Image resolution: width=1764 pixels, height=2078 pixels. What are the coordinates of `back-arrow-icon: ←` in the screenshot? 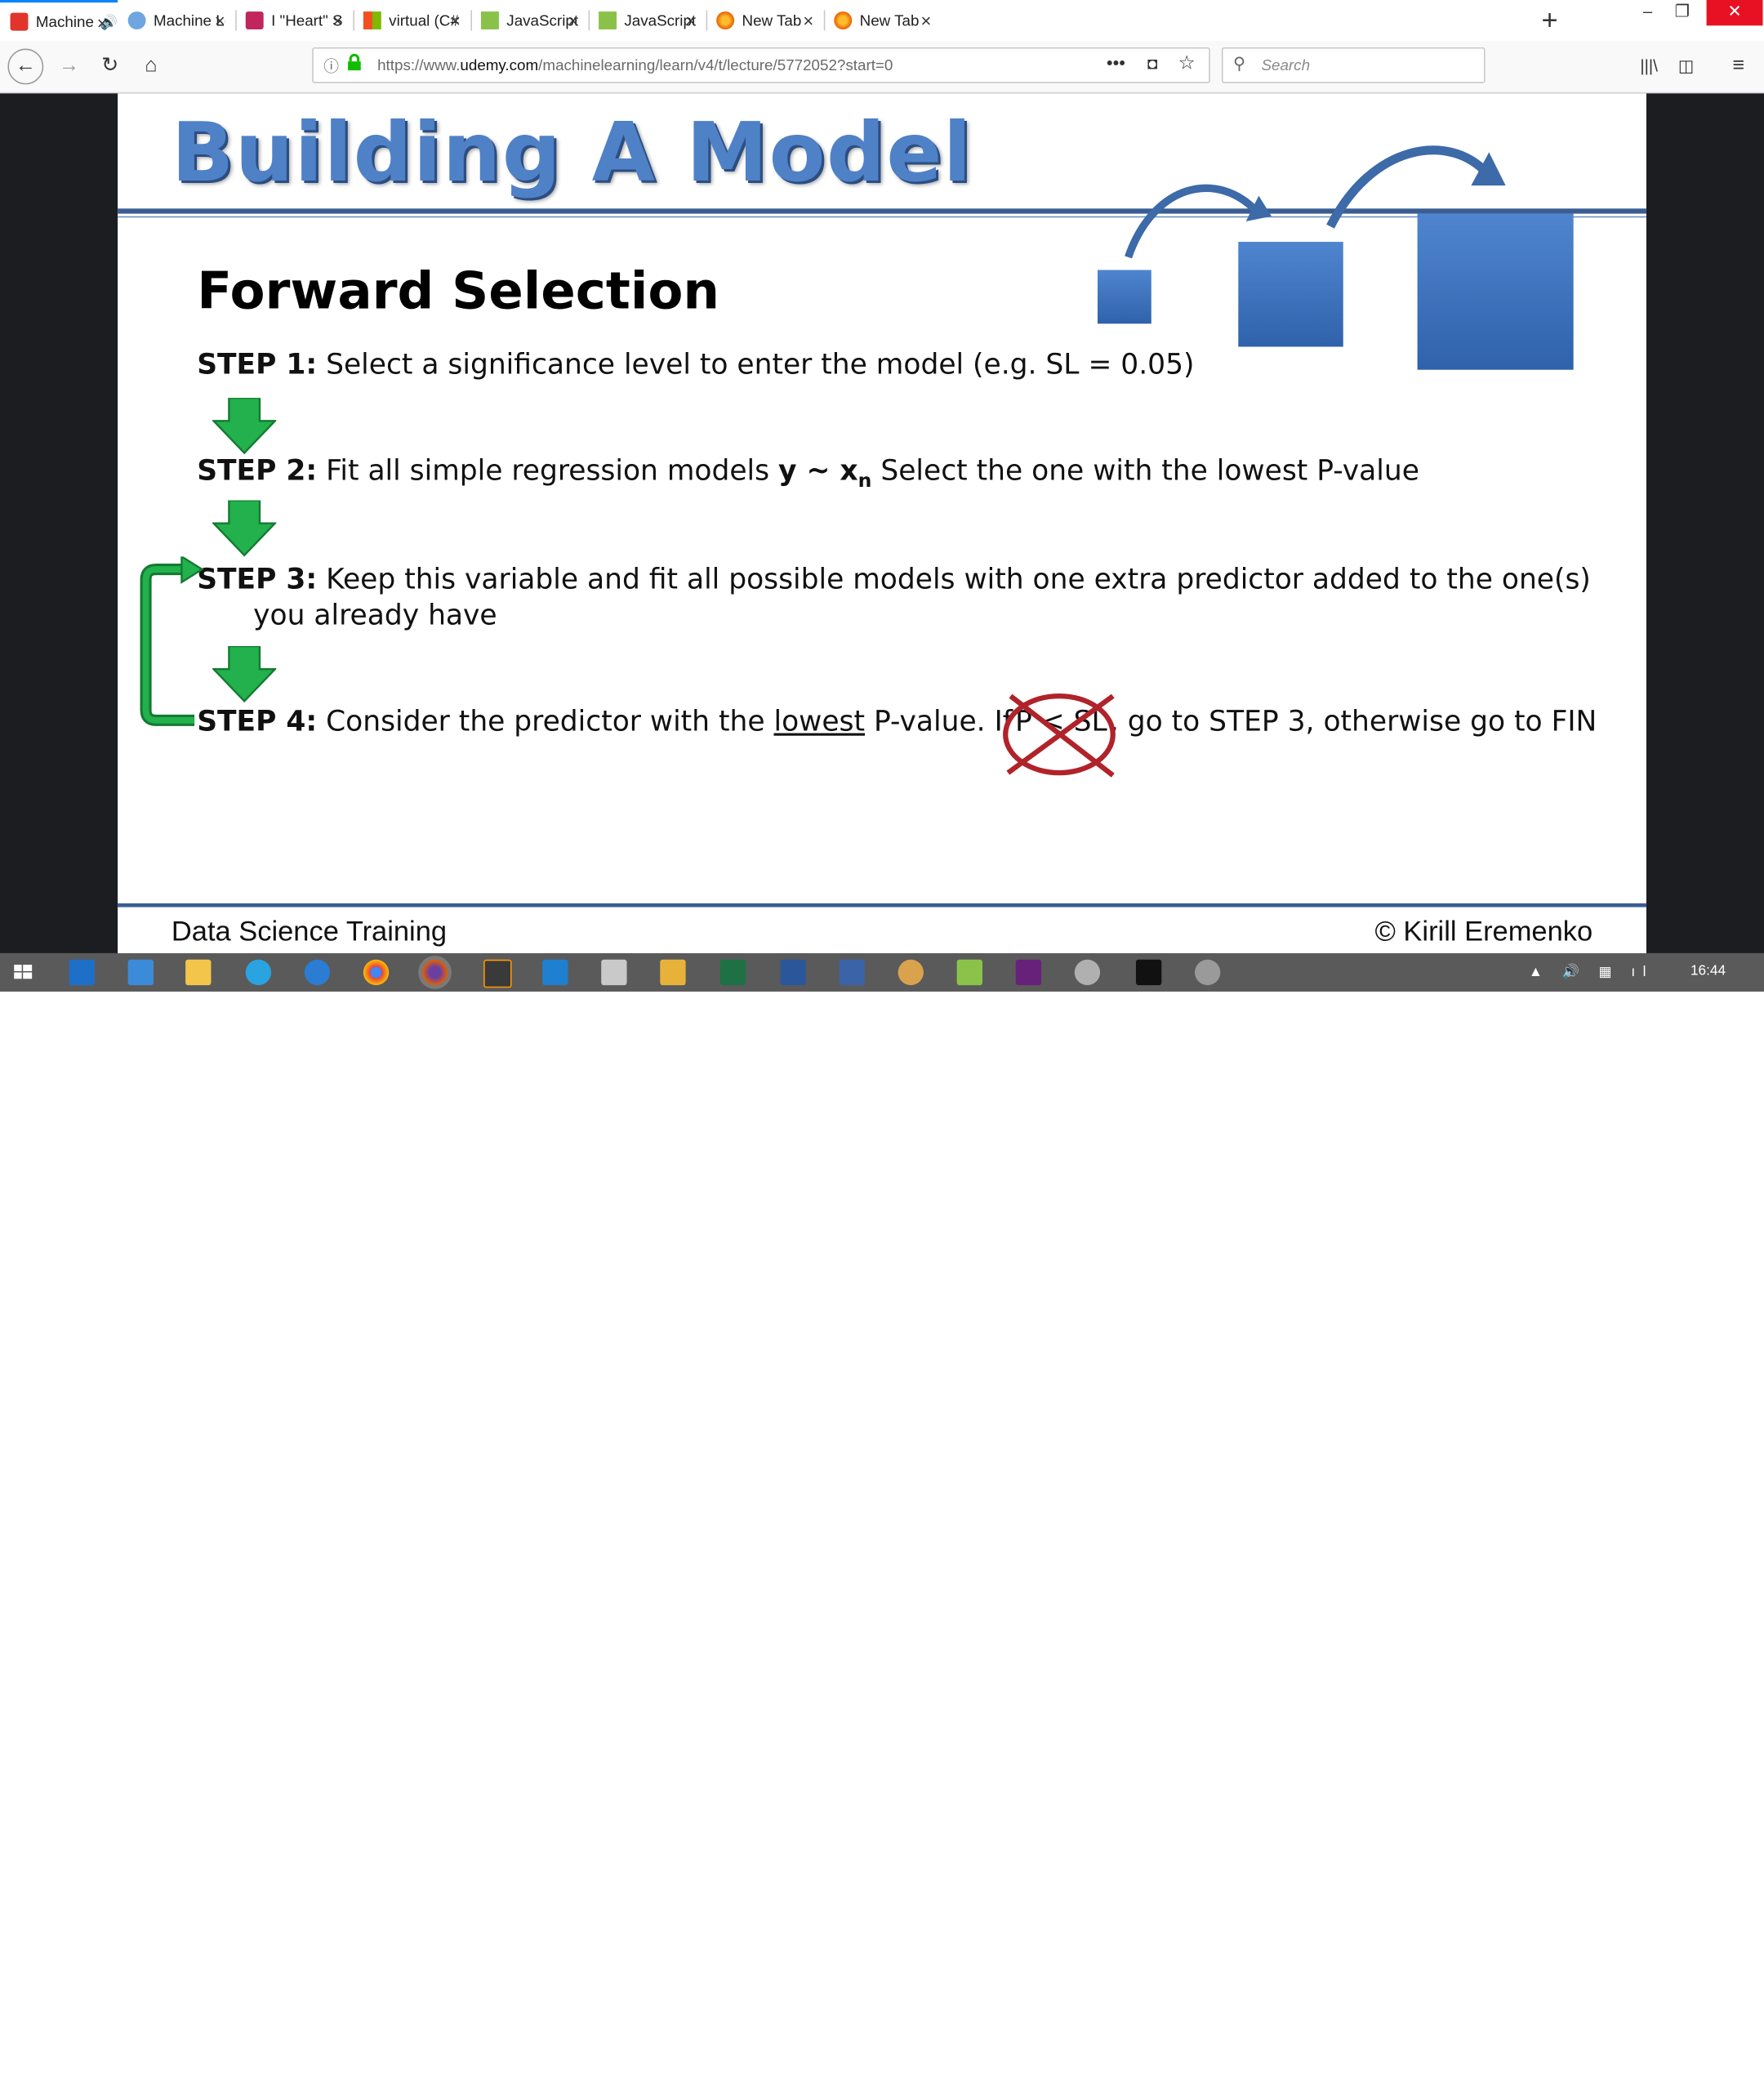 It's located at (25, 66).